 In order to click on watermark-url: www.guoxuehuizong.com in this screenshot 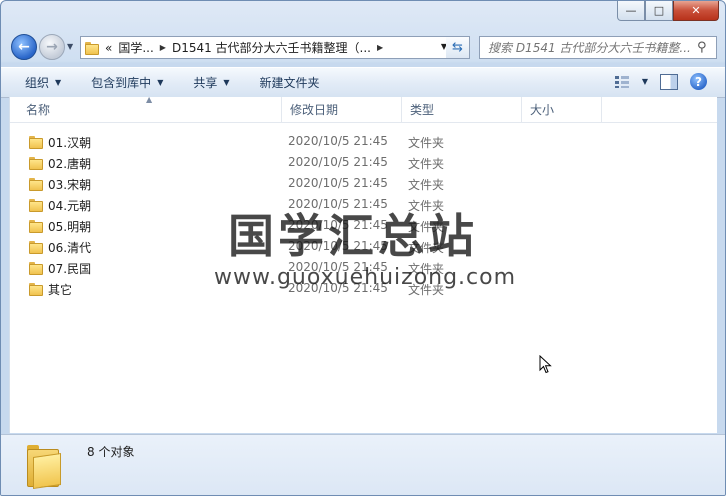, I will do `click(365, 277)`.